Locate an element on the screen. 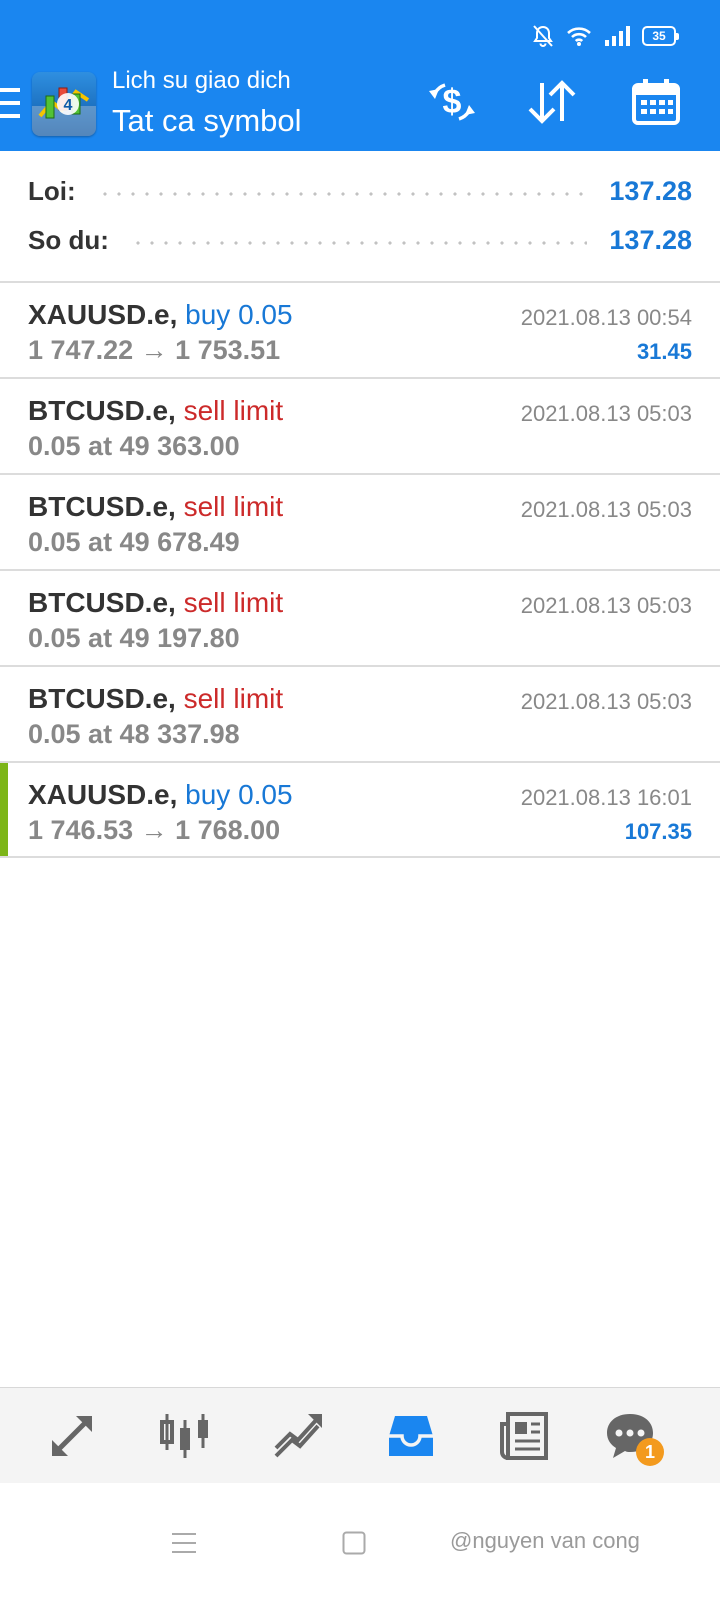 This screenshot has height=1600, width=720. chat-badge: 1 is located at coordinates (650, 1452).